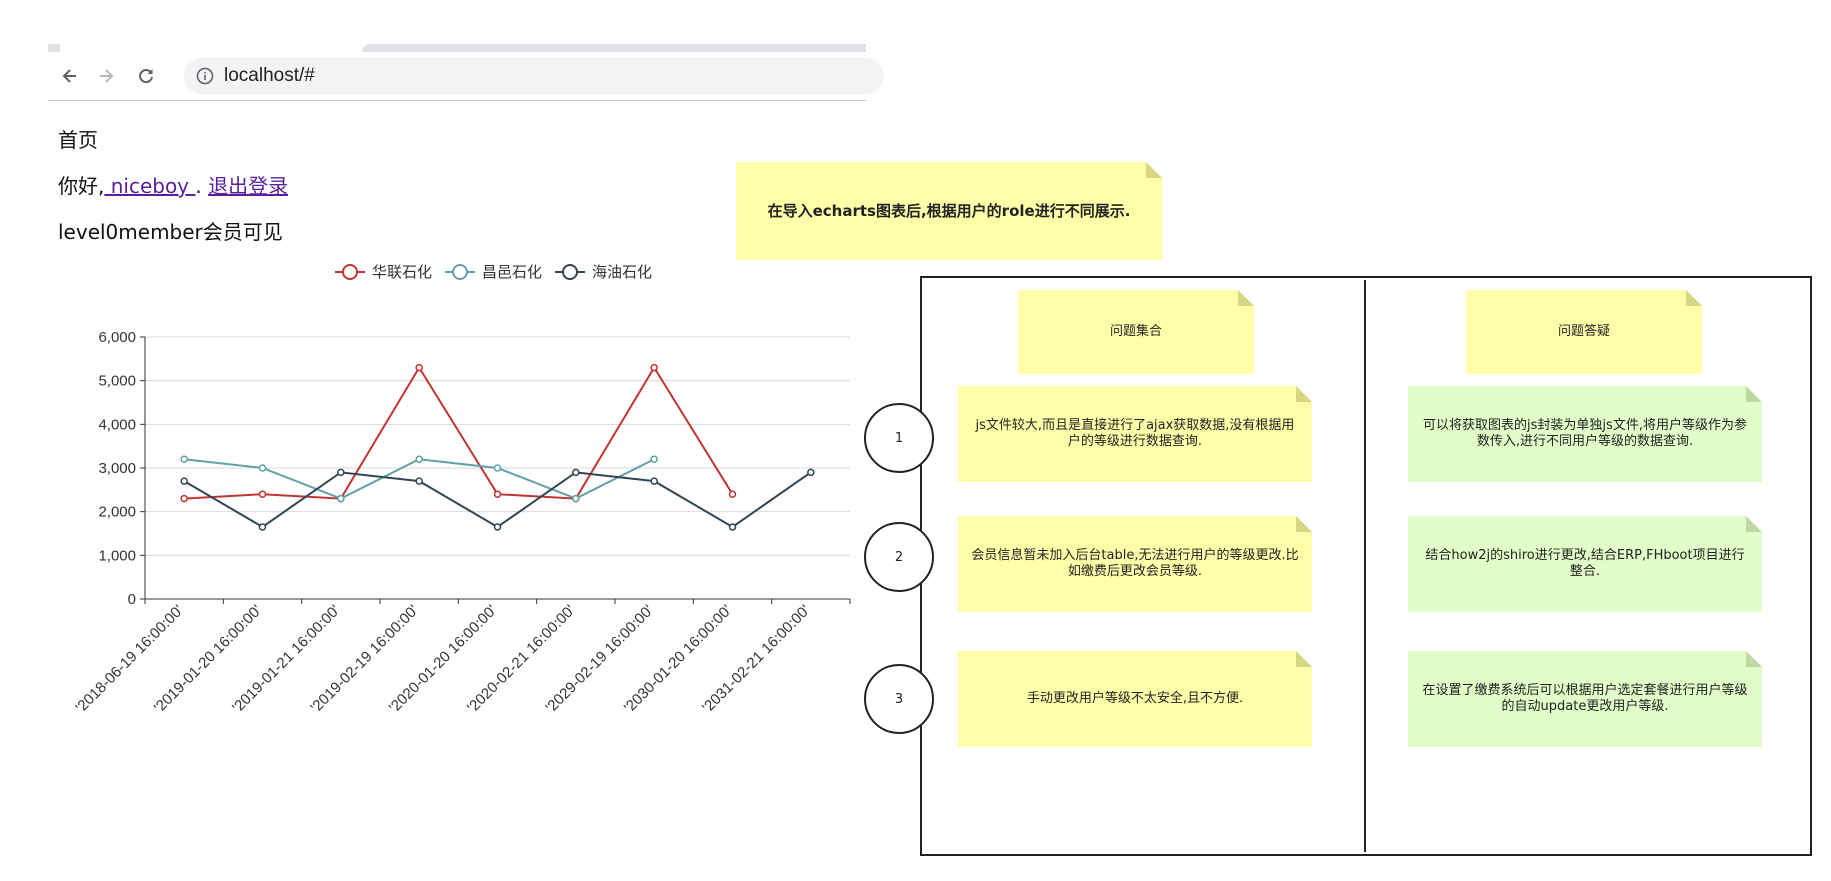  I want to click on row-number-circle: 2, so click(899, 557).